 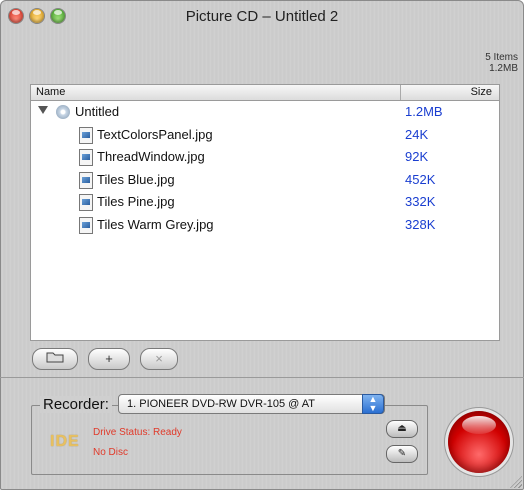 I want to click on add-button: +, so click(x=109, y=359).